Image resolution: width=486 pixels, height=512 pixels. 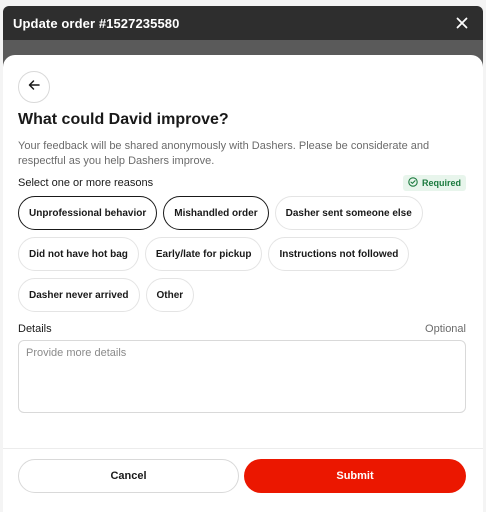 What do you see at coordinates (88, 213) in the screenshot?
I see `reason-chip-unprofessional-behavior: Unprofessional behavior` at bounding box center [88, 213].